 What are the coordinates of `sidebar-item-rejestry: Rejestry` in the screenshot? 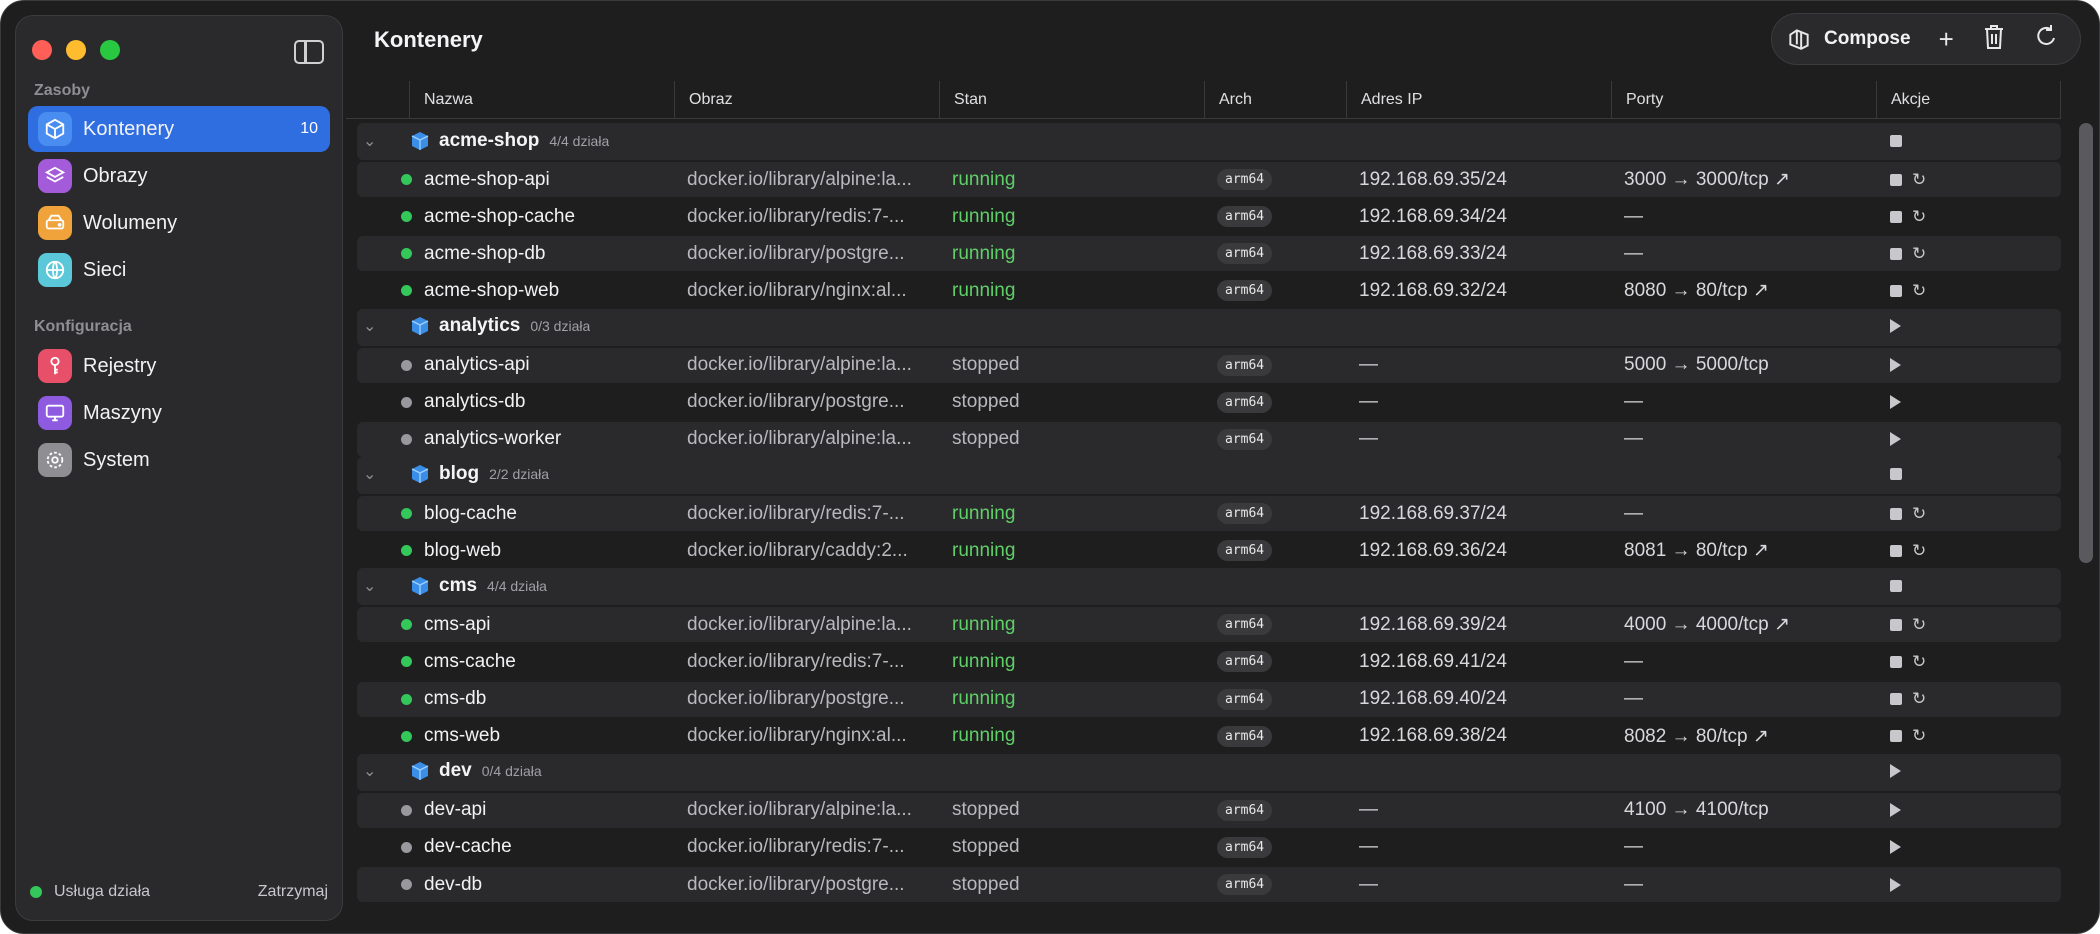 It's located at (179, 366).